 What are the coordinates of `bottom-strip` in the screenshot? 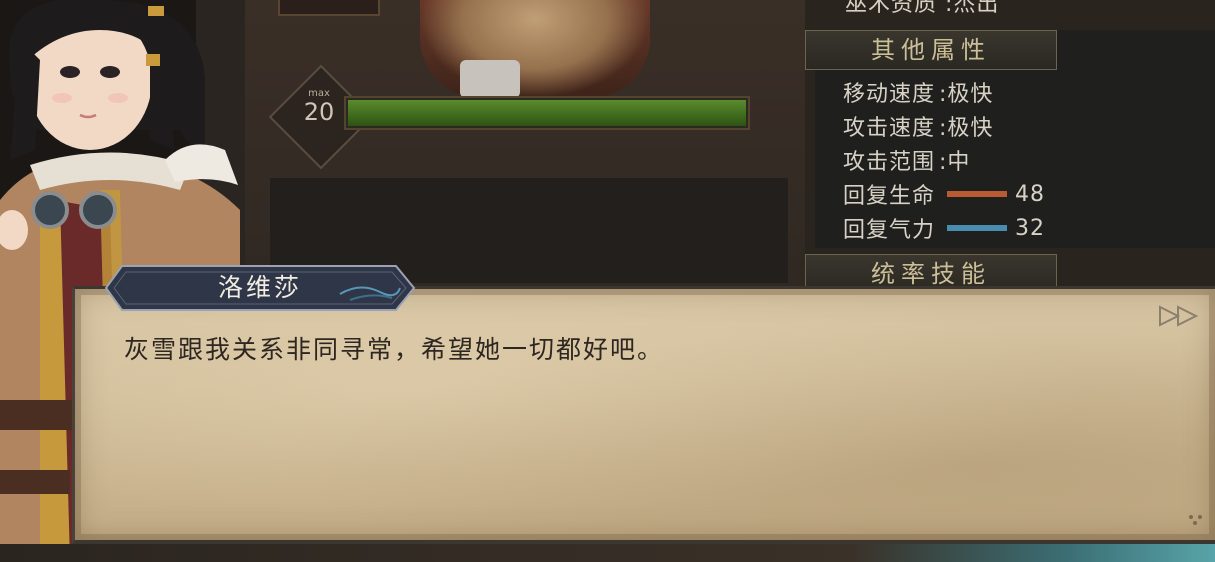 It's located at (607, 553).